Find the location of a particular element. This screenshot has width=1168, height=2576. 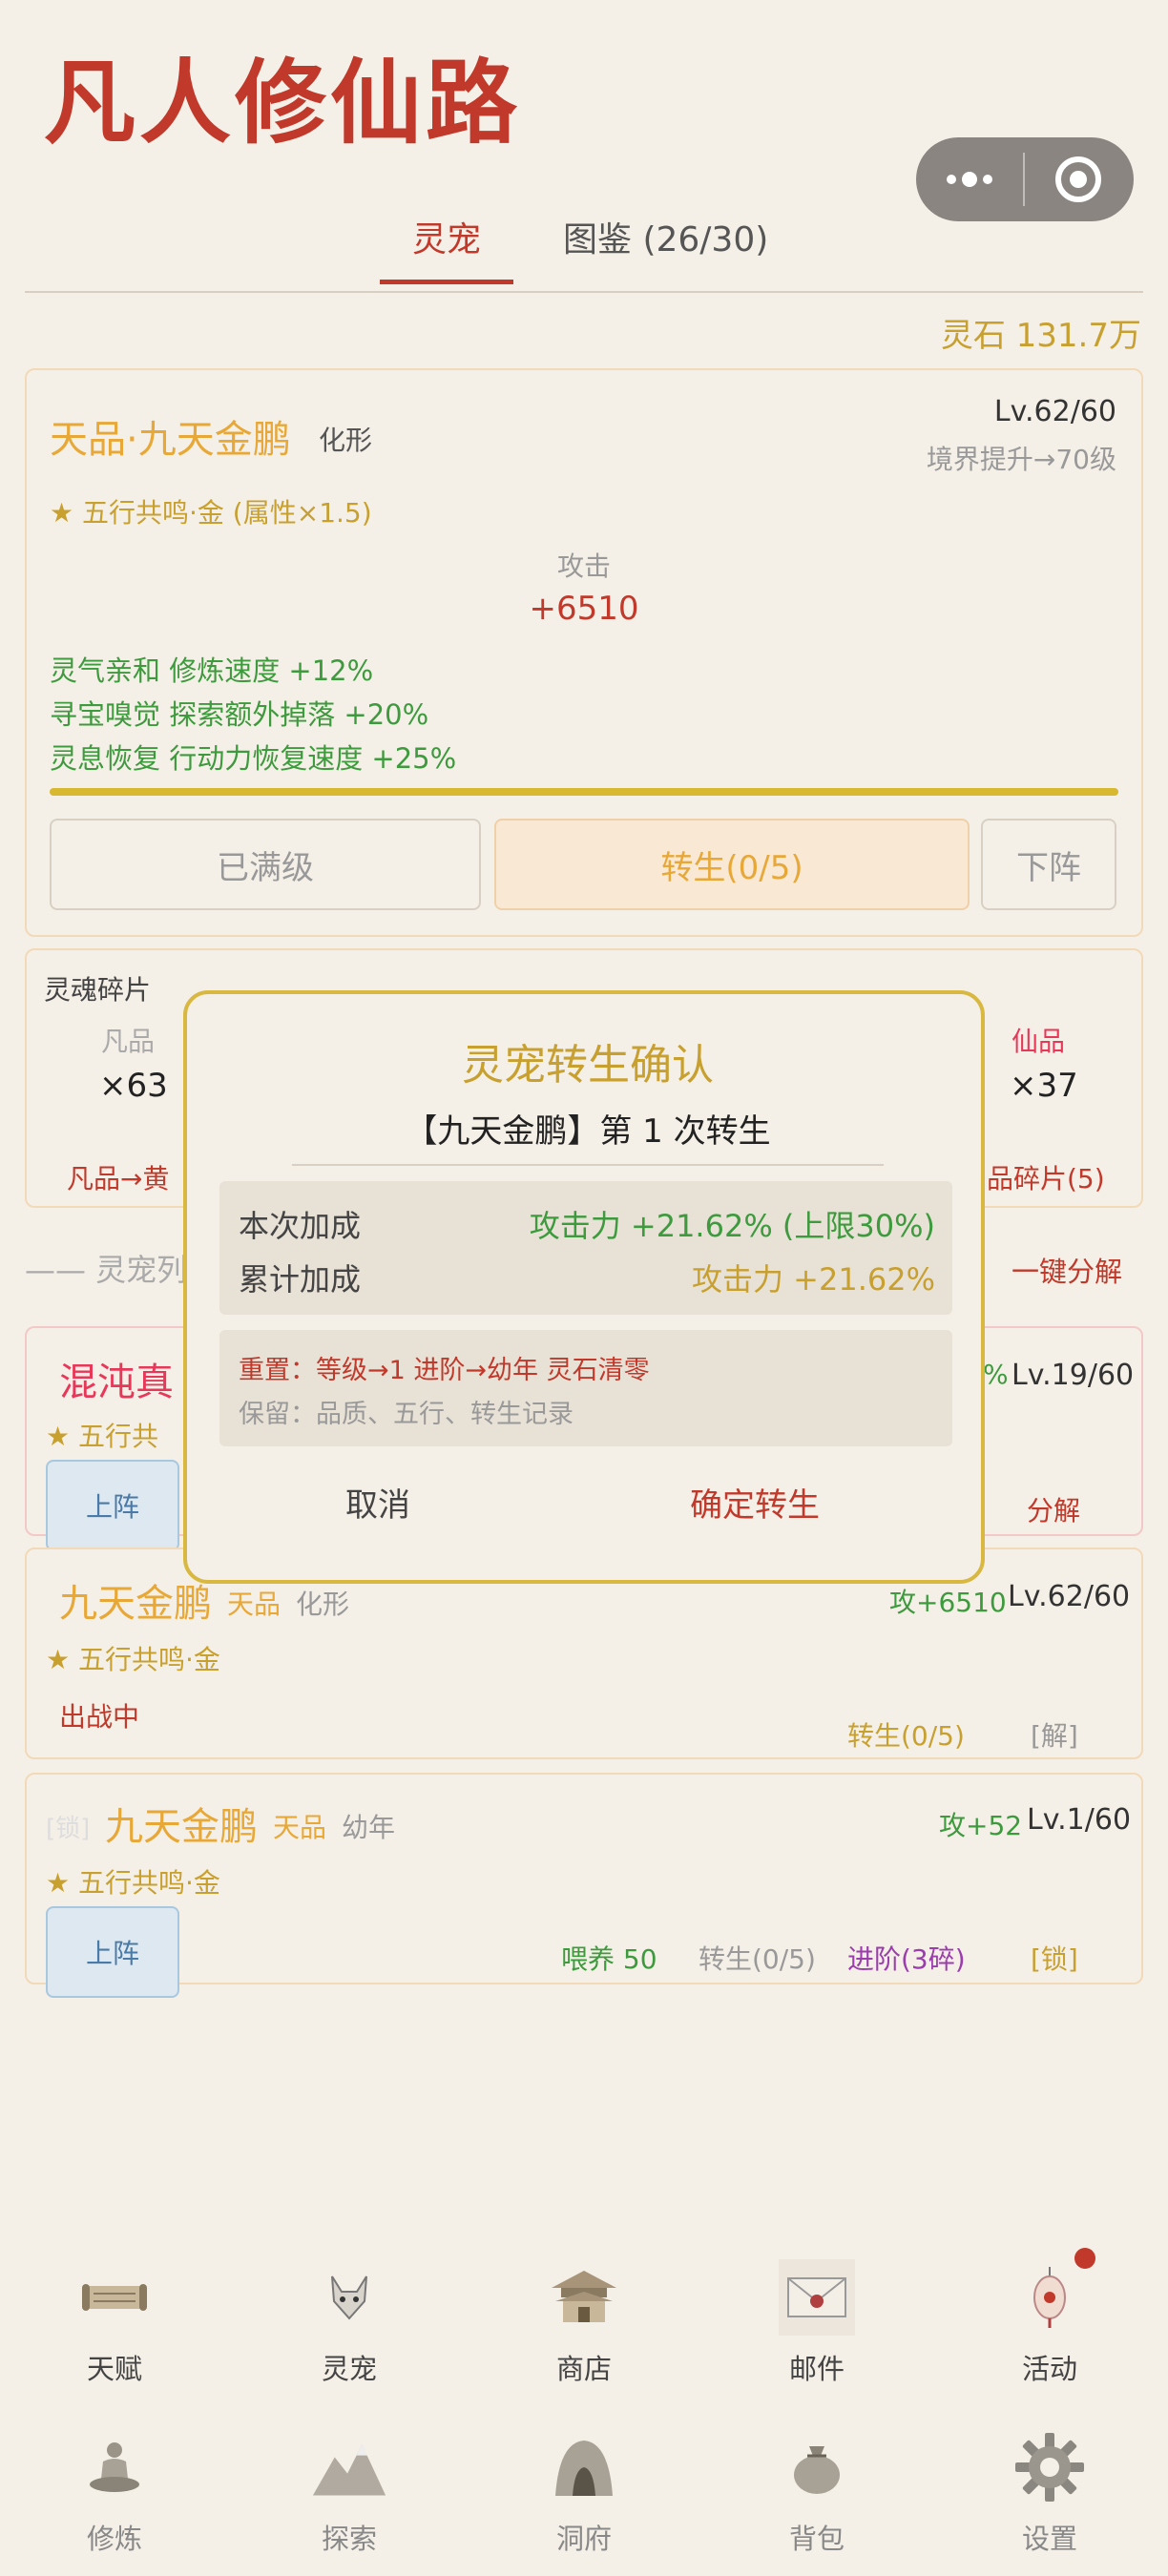

nav-label: 背包 is located at coordinates (817, 2539).